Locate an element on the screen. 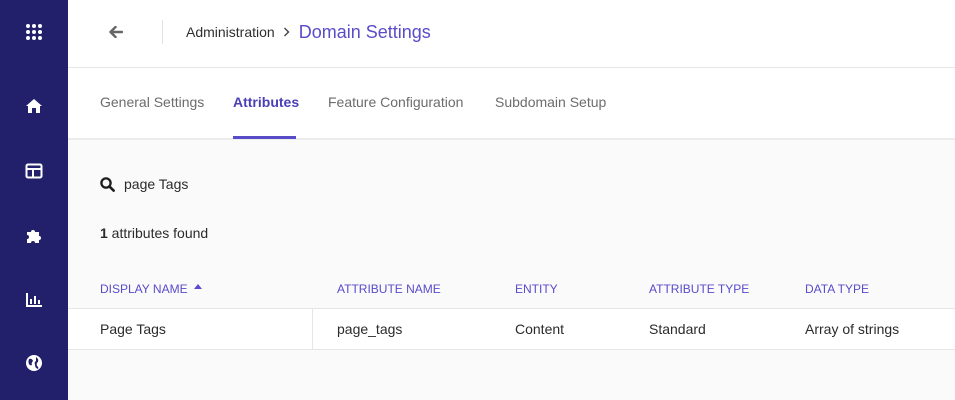  cell-attribute-type: Standard is located at coordinates (677, 329).